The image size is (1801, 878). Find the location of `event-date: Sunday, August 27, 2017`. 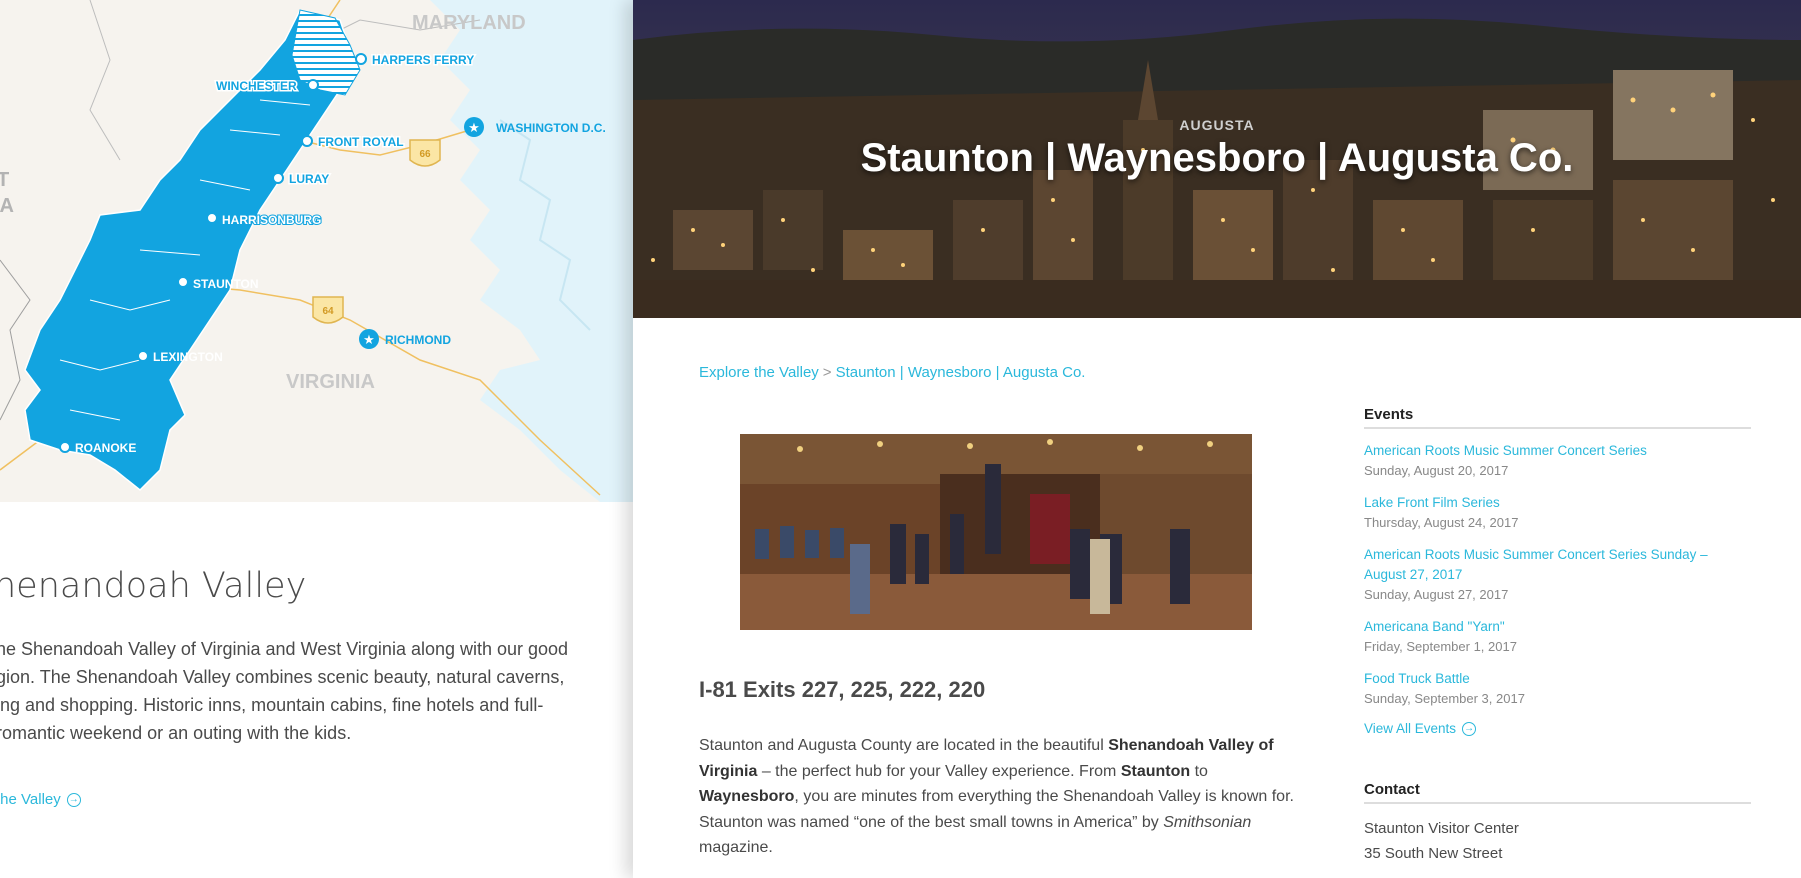

event-date: Sunday, August 27, 2017 is located at coordinates (1436, 594).